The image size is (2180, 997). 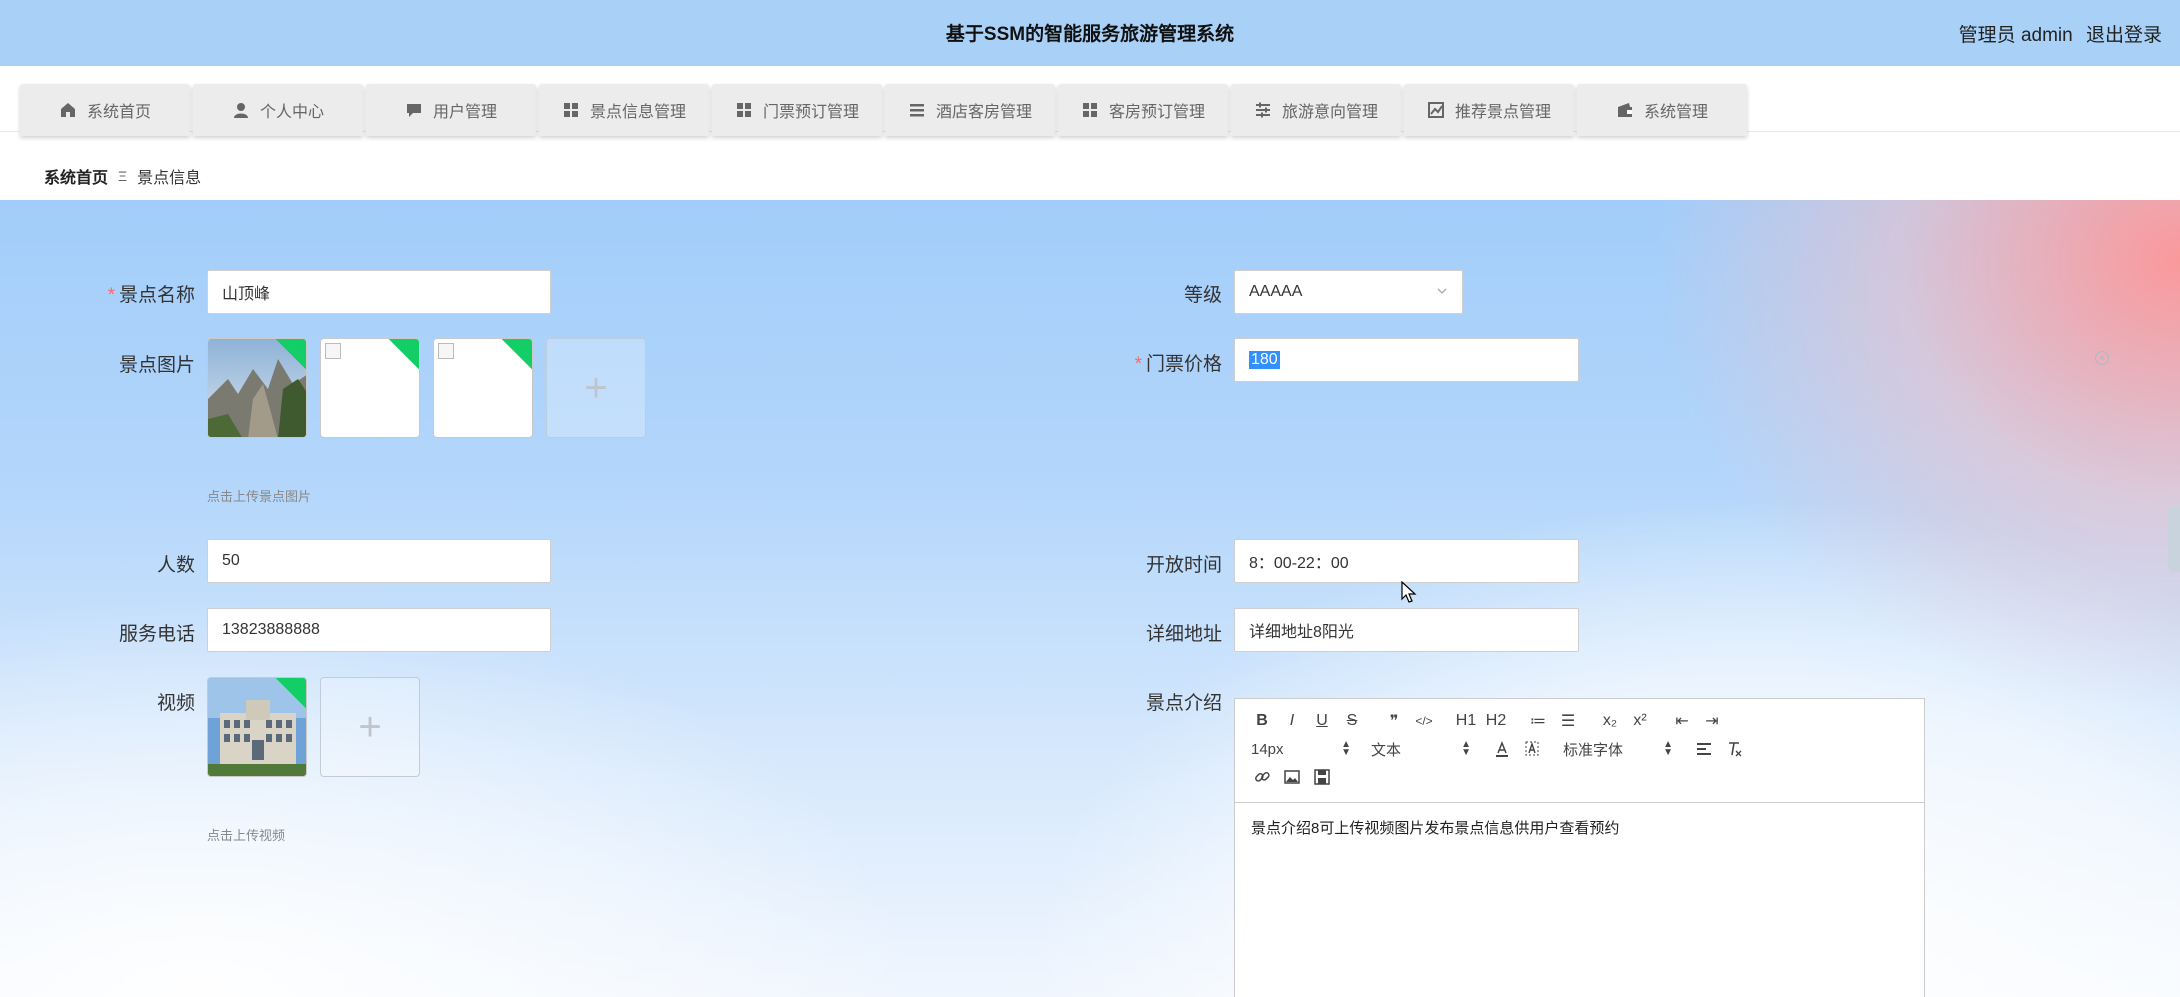 What do you see at coordinates (1178, 364) in the screenshot?
I see `price-label: * 门票价格` at bounding box center [1178, 364].